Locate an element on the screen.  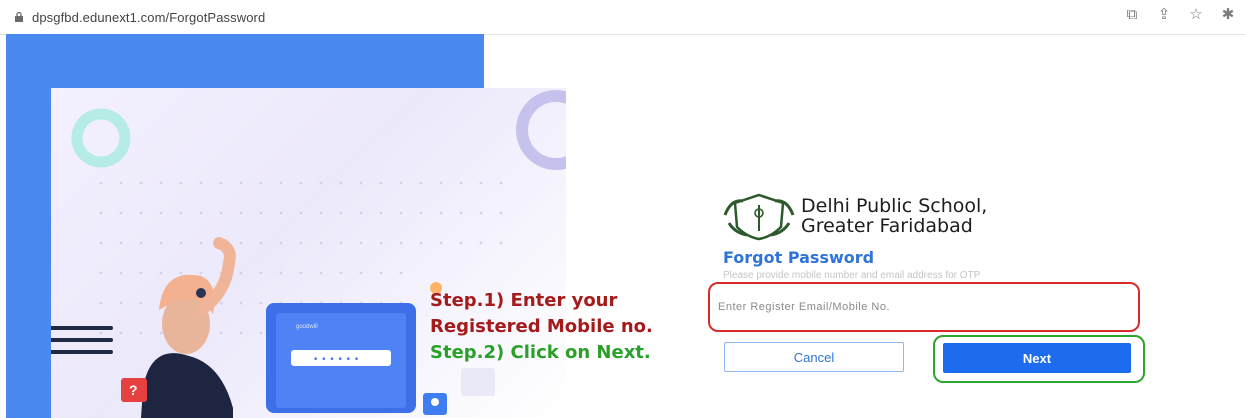
open-external-icon: ⧉ is located at coordinates (1132, 15).